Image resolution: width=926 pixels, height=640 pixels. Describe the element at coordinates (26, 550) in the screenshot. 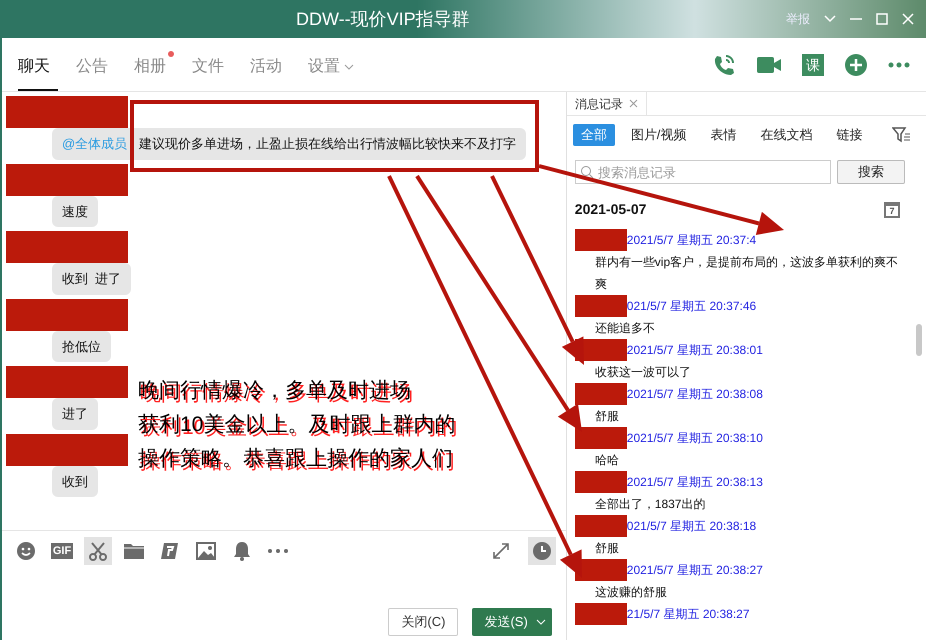

I see `smiley-icon` at that location.